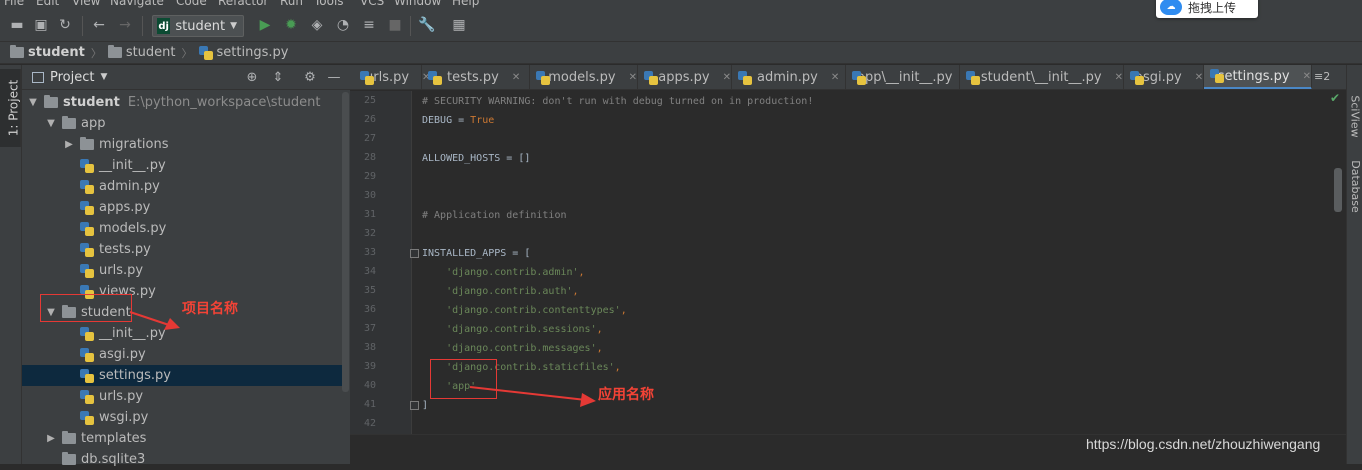 Image resolution: width=1362 pixels, height=470 pixels. Describe the element at coordinates (1203, 444) in the screenshot. I see `watermark: https://blog.csdn.net/zhouzhiwengang` at that location.